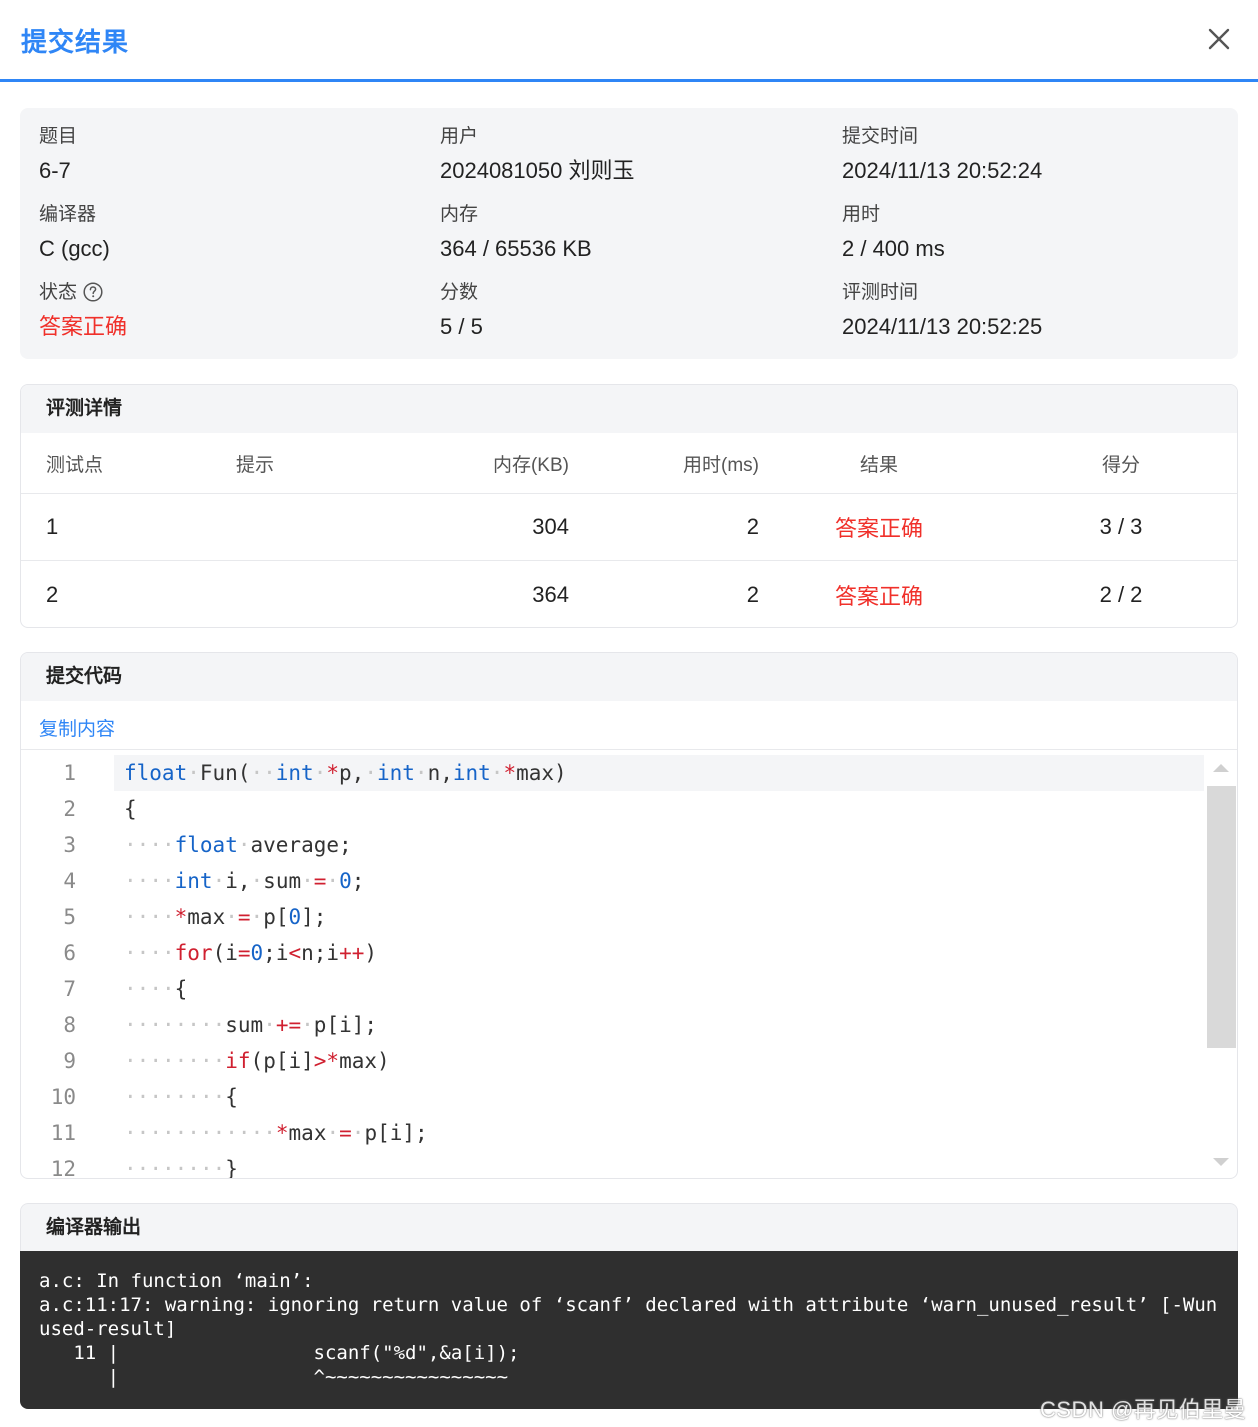  What do you see at coordinates (721, 465) in the screenshot?
I see `column-header: 用时(ms)` at bounding box center [721, 465].